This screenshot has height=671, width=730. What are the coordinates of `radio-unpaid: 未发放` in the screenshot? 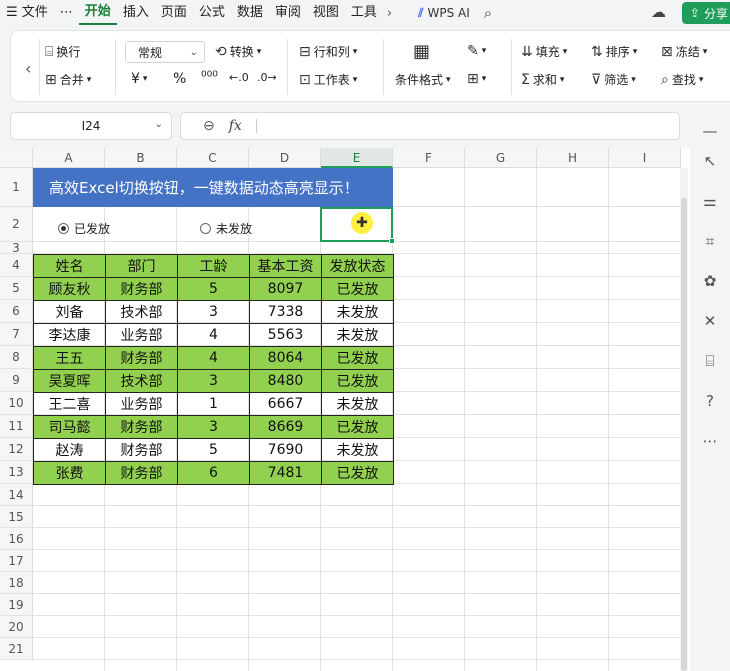 It's located at (226, 228).